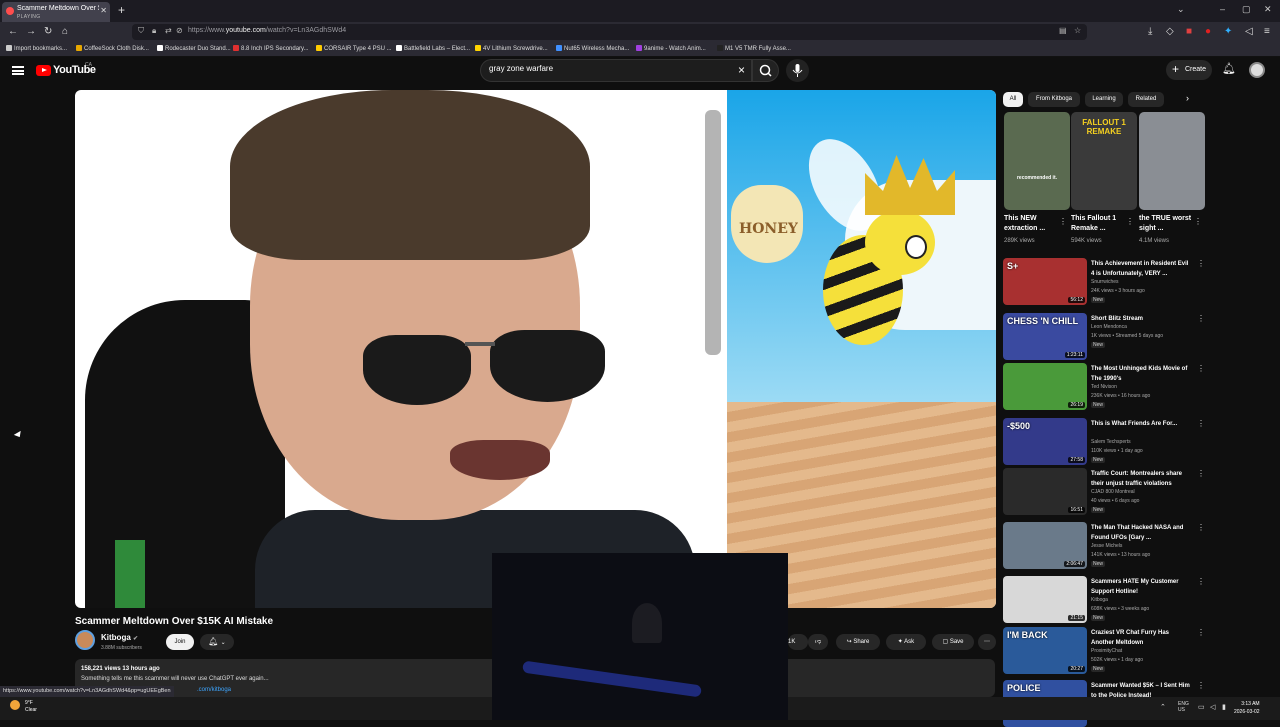 This screenshot has height=727, width=1280. Describe the element at coordinates (214, 690) in the screenshot. I see `description-link: .com/kitboga` at that location.